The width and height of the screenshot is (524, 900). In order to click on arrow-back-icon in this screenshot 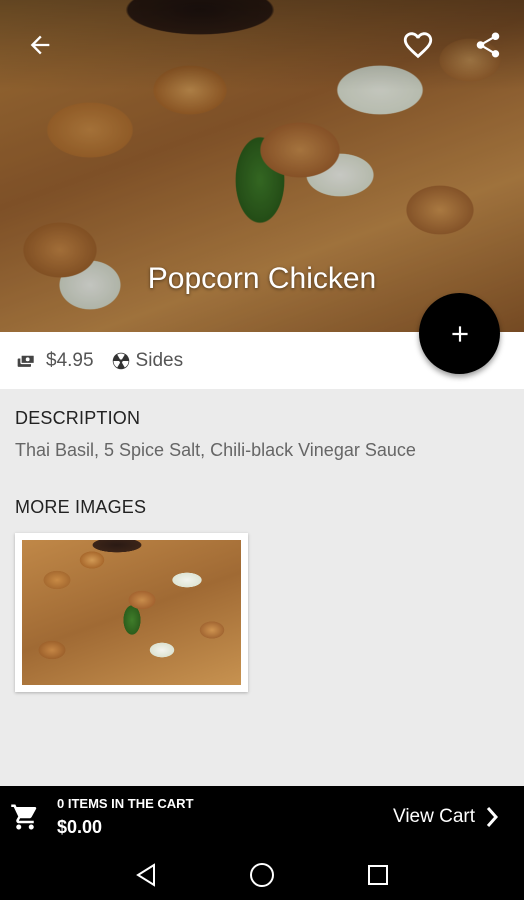, I will do `click(40, 45)`.